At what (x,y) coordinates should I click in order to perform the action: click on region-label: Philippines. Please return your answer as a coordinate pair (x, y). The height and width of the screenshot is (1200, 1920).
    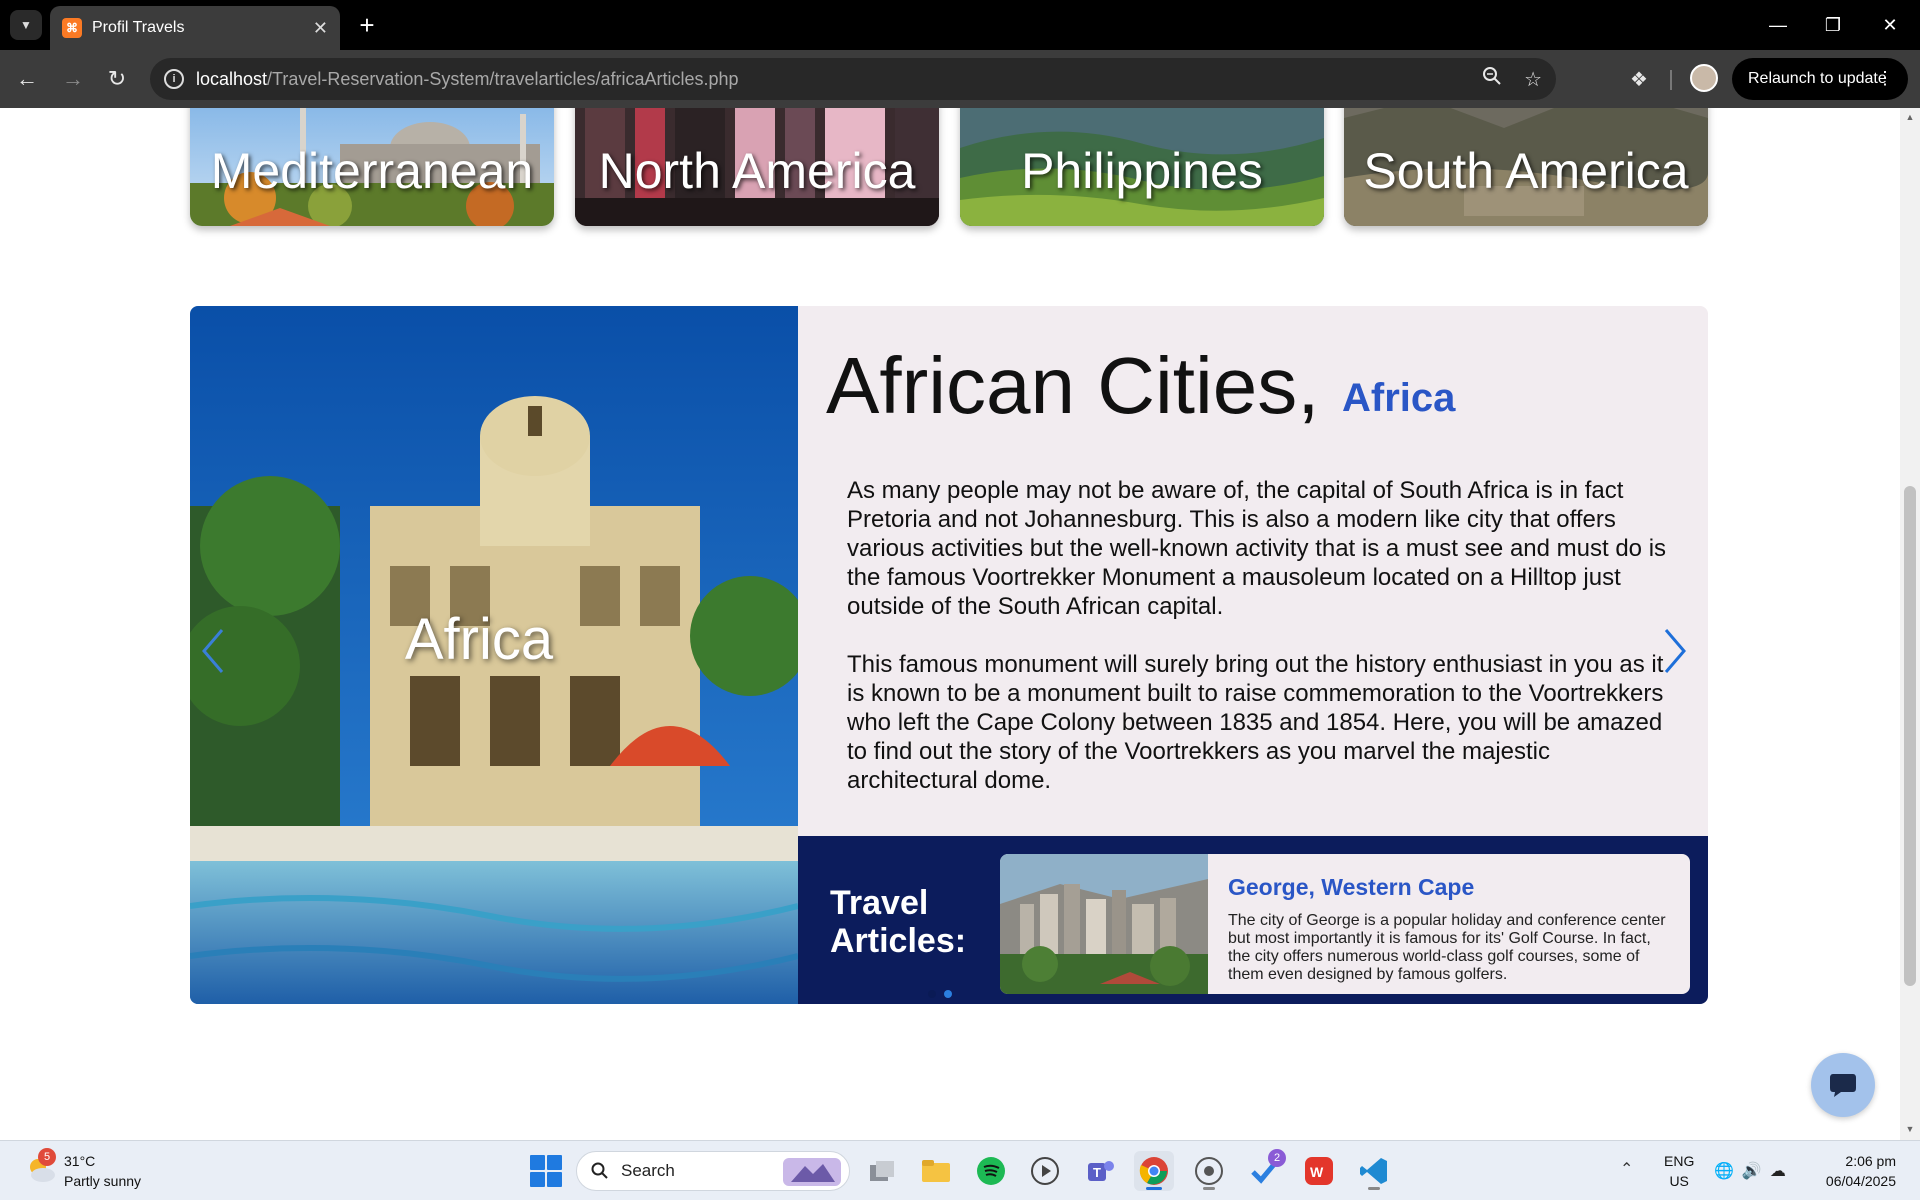
    Looking at the image, I should click on (1142, 171).